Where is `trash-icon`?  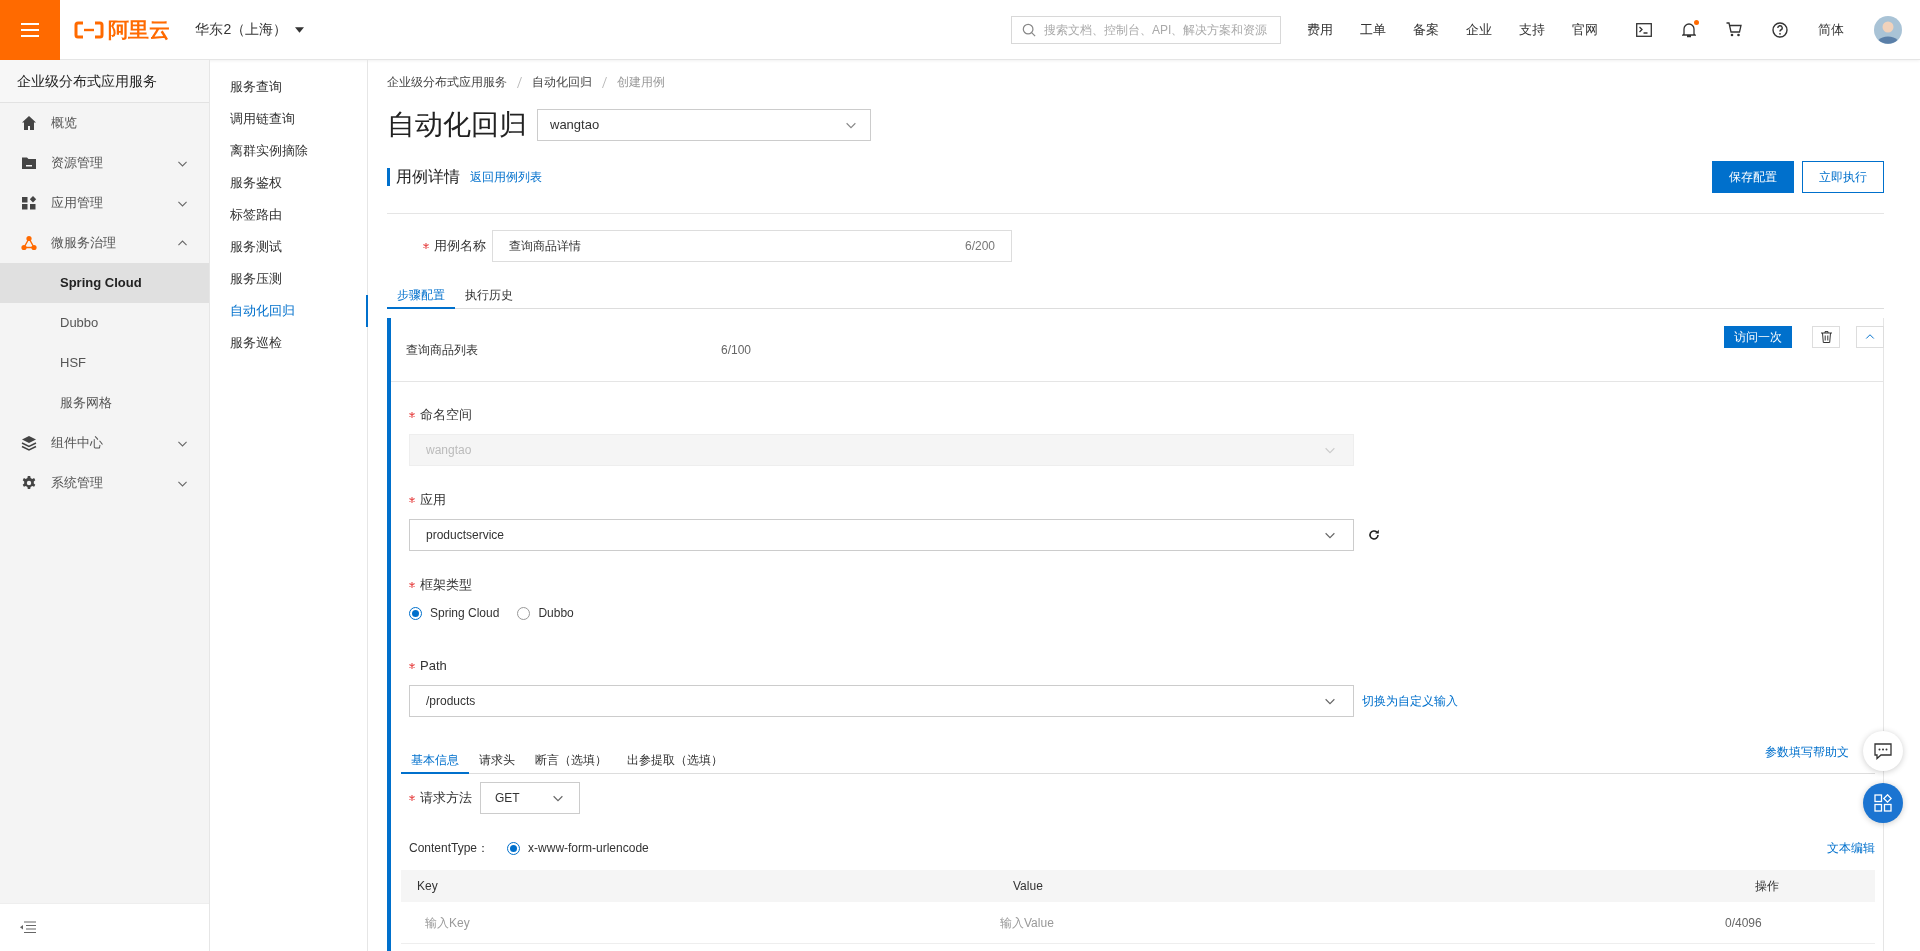 trash-icon is located at coordinates (1826, 337).